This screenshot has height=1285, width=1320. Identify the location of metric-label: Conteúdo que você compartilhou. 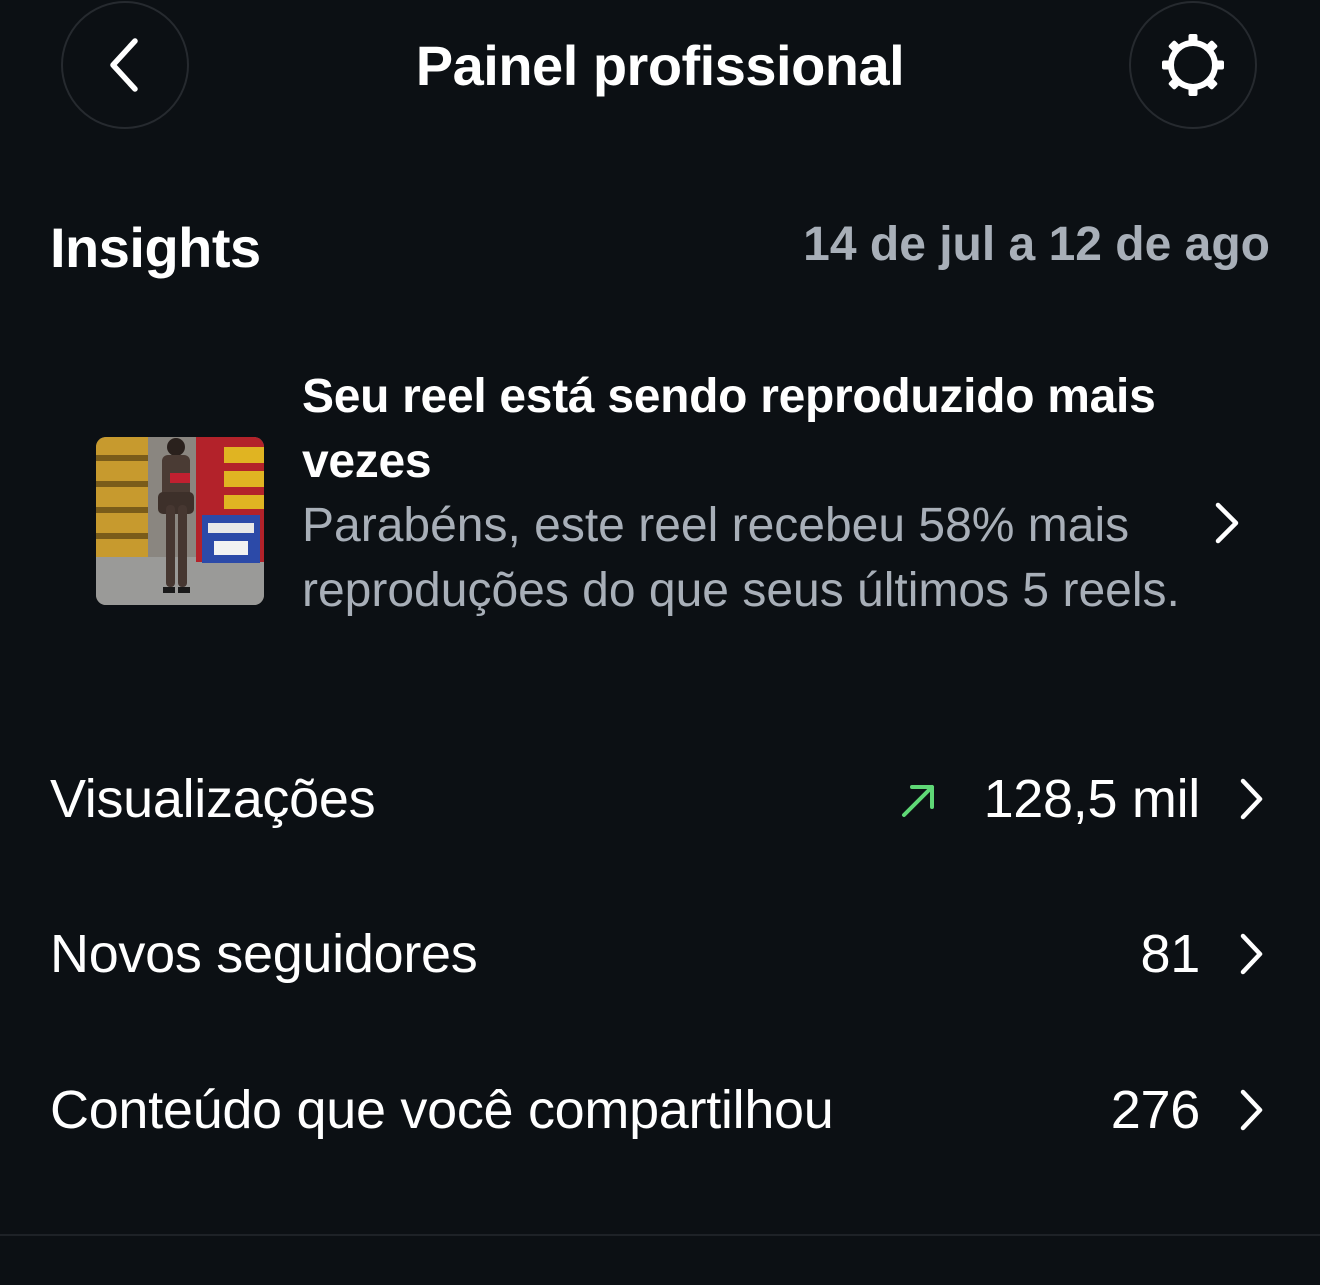
(442, 1110).